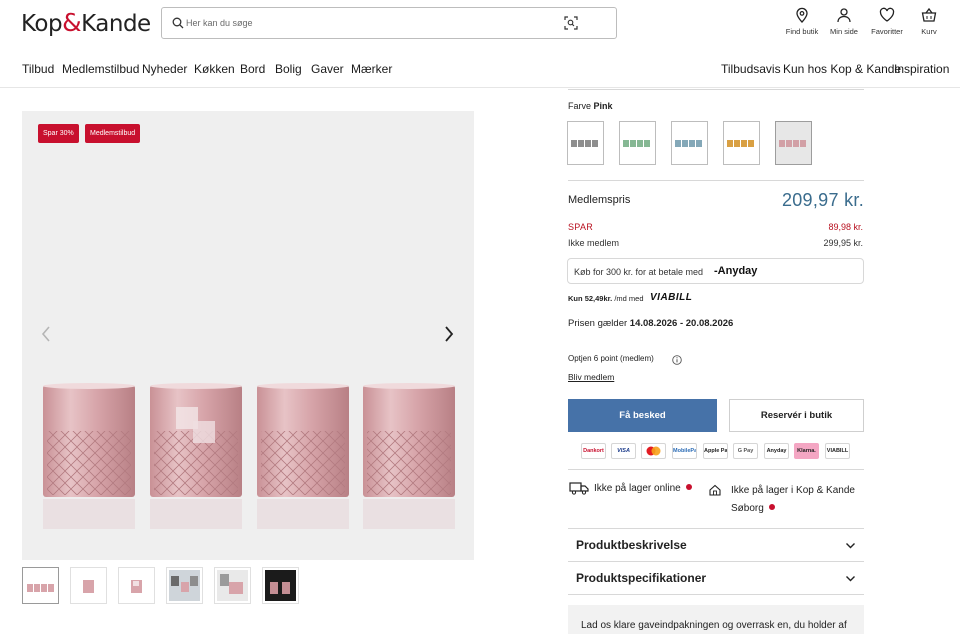  I want to click on member-offer-badge: Medlemstilbud, so click(113, 133).